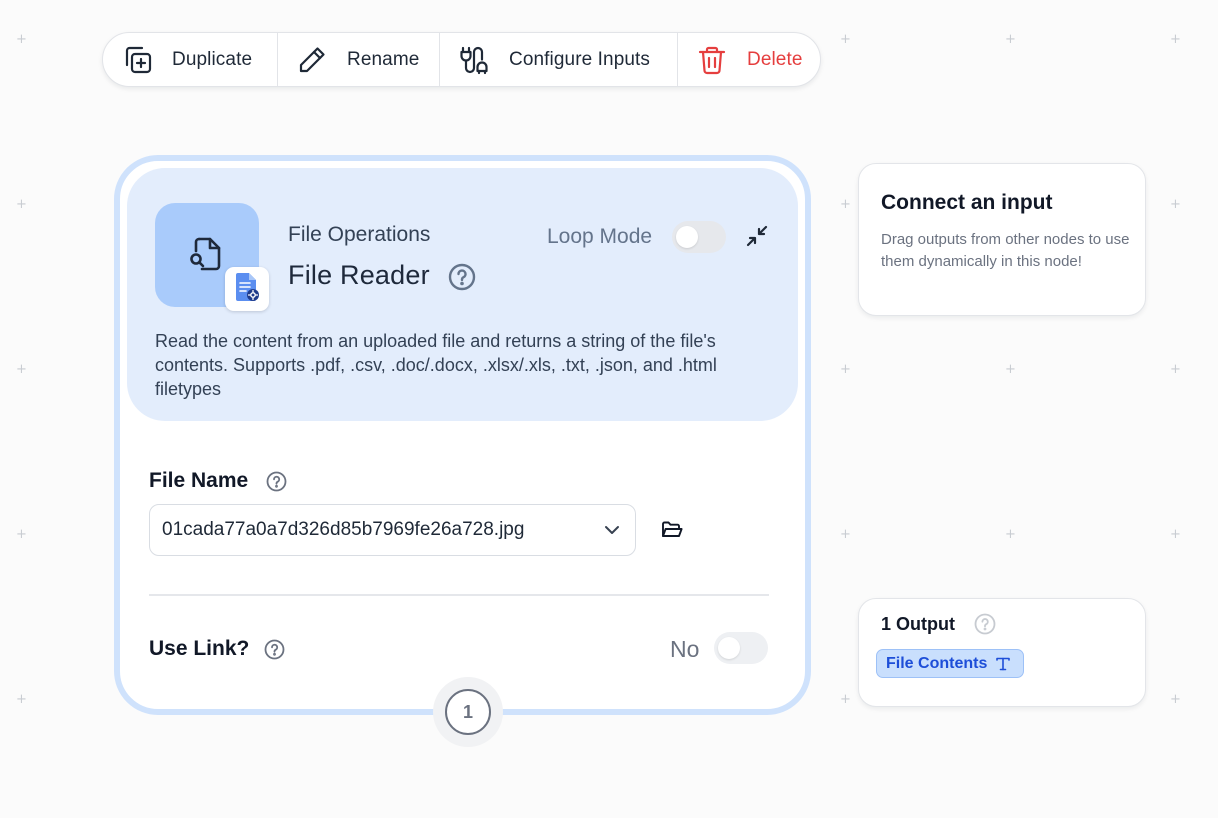 The height and width of the screenshot is (818, 1218). Describe the element at coordinates (359, 234) in the screenshot. I see `node-category: File Operations` at that location.